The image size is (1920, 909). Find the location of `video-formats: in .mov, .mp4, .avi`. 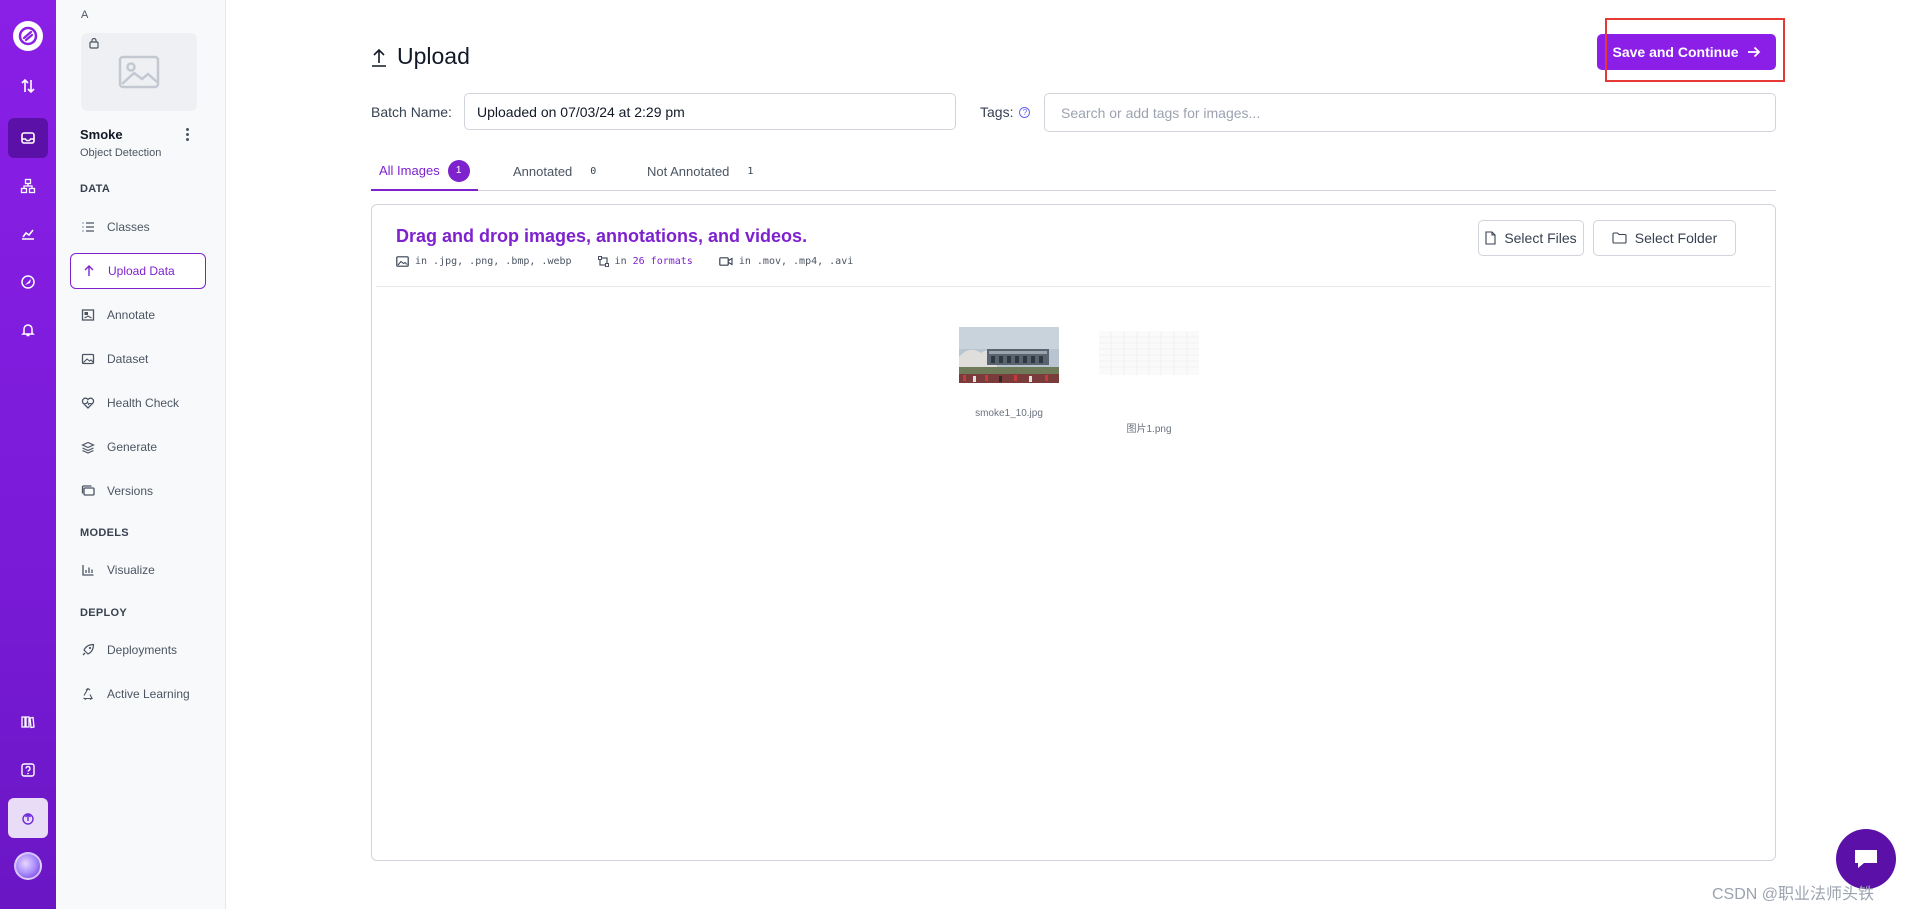

video-formats: in .mov, .mp4, .avi is located at coordinates (786, 261).